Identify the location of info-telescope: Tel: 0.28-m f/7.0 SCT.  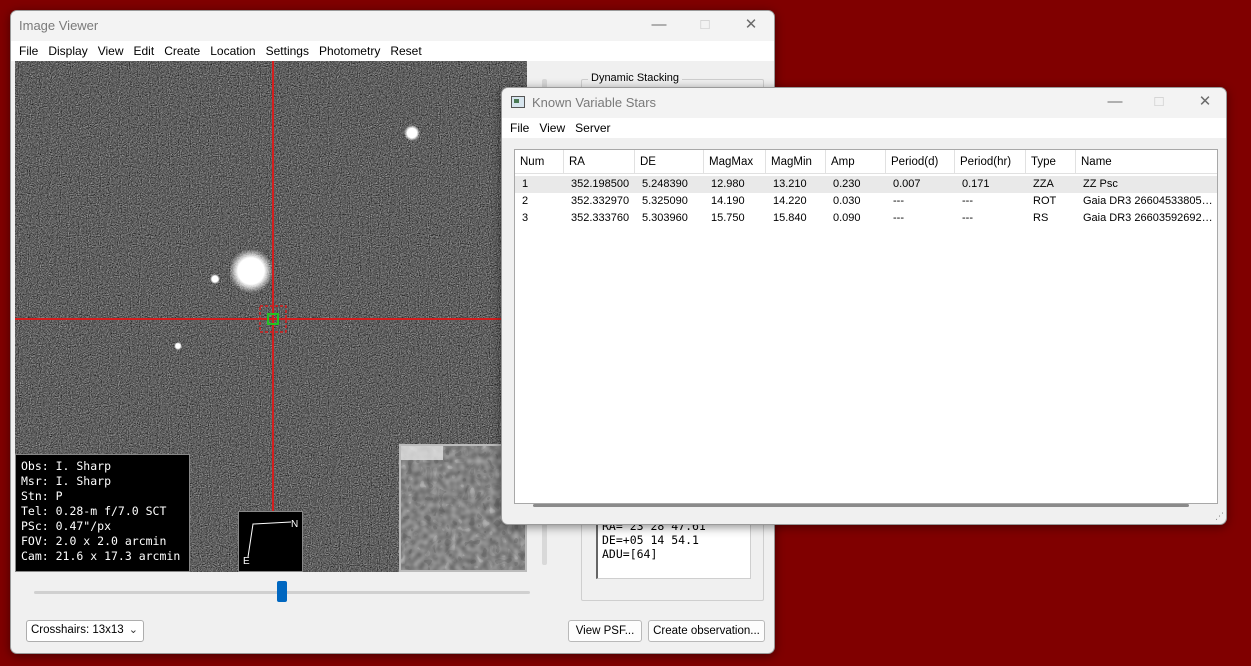
(94, 511).